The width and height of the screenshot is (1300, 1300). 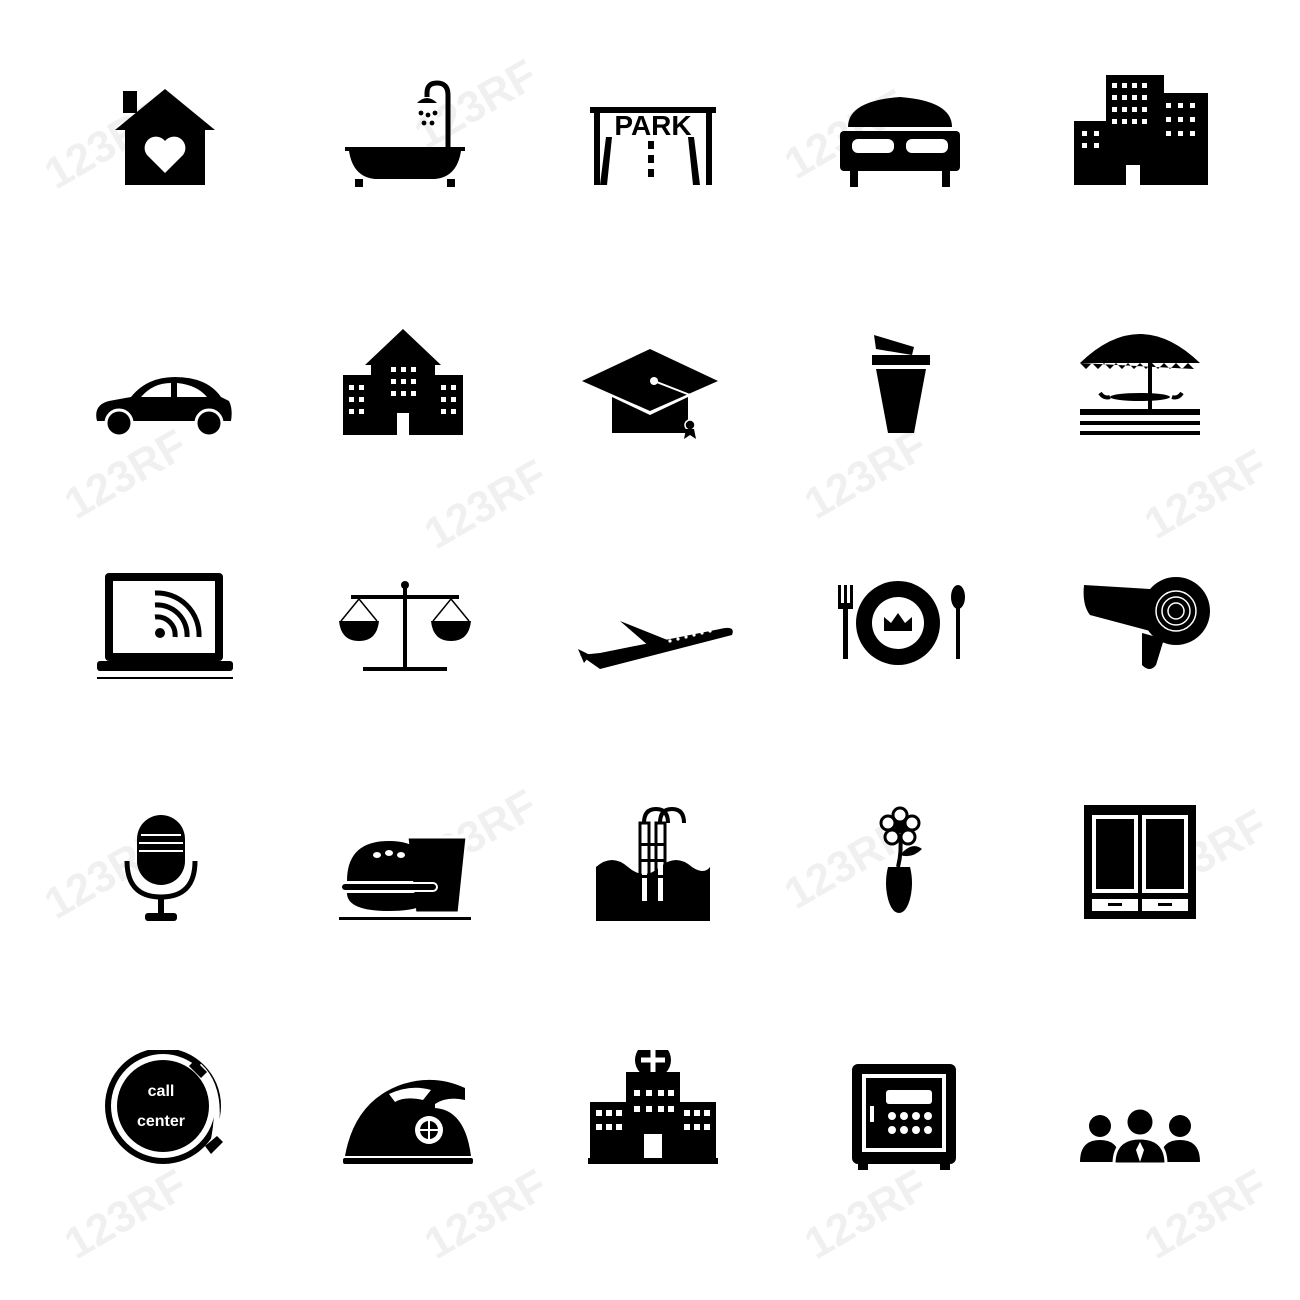 I want to click on balance-scale-icon, so click(x=405, y=680).